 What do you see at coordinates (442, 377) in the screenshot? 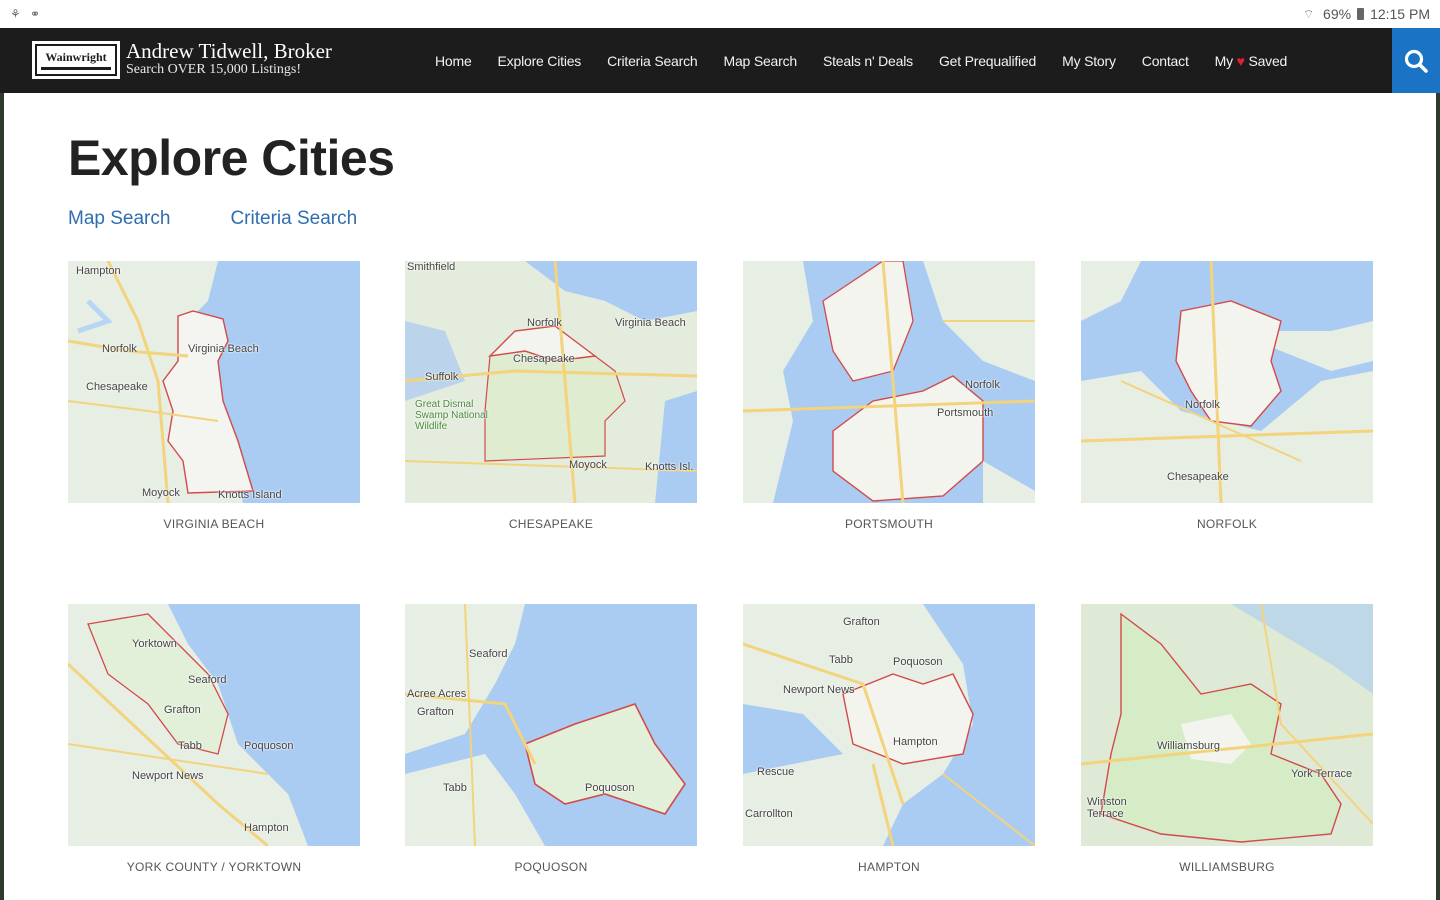
I see `map-label: Suffolk` at bounding box center [442, 377].